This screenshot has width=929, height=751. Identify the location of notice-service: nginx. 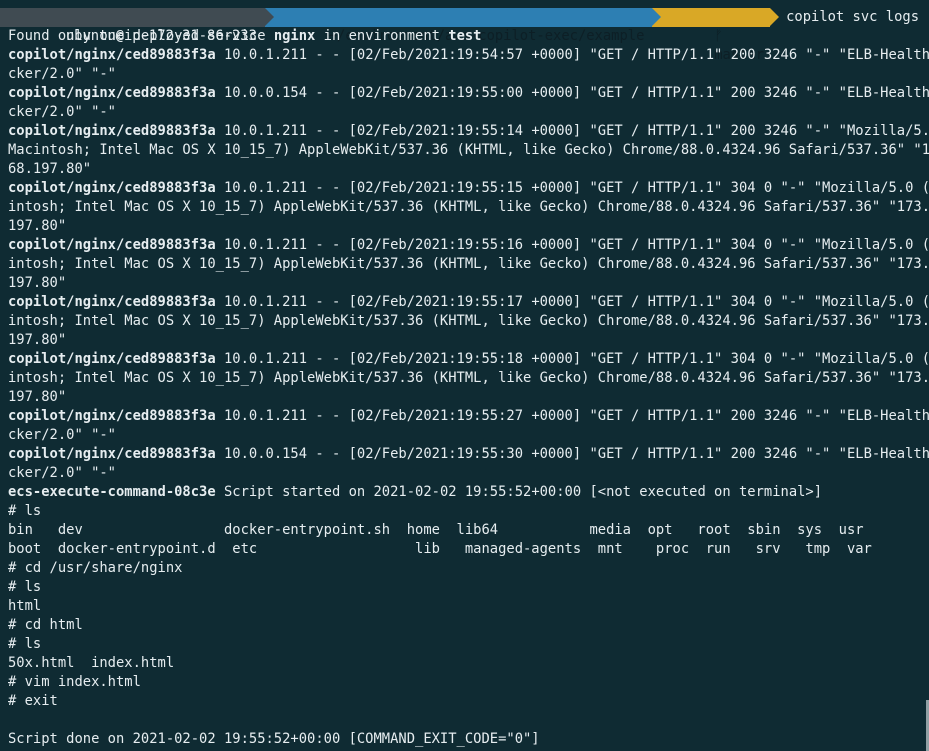
(294, 36).